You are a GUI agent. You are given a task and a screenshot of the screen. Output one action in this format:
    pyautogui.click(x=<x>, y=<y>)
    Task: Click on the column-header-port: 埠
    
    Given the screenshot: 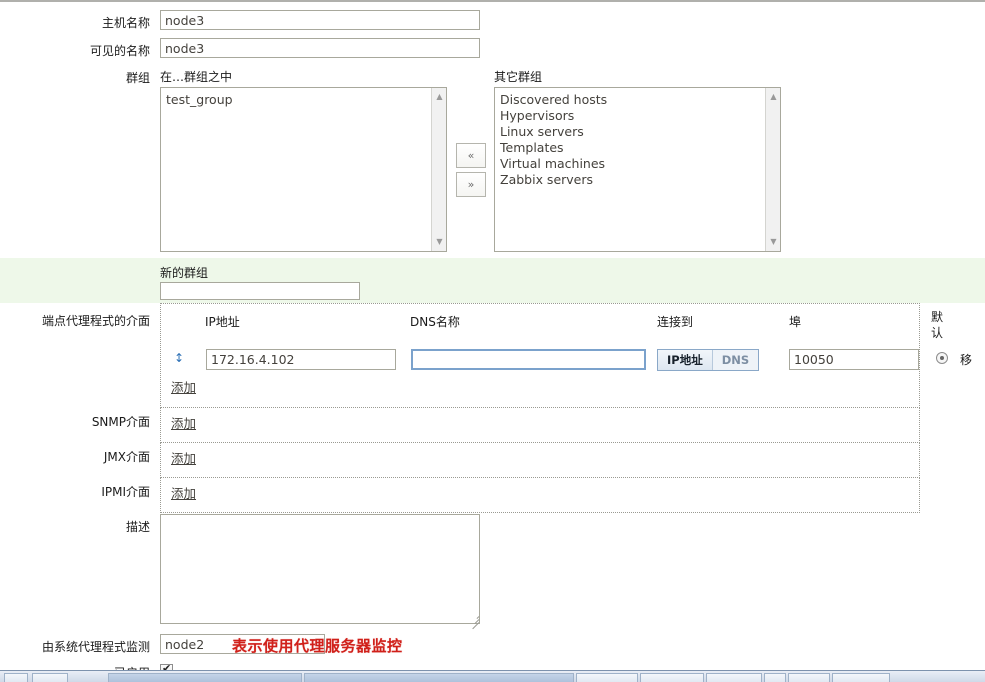 What is the action you would take?
    pyautogui.click(x=795, y=322)
    